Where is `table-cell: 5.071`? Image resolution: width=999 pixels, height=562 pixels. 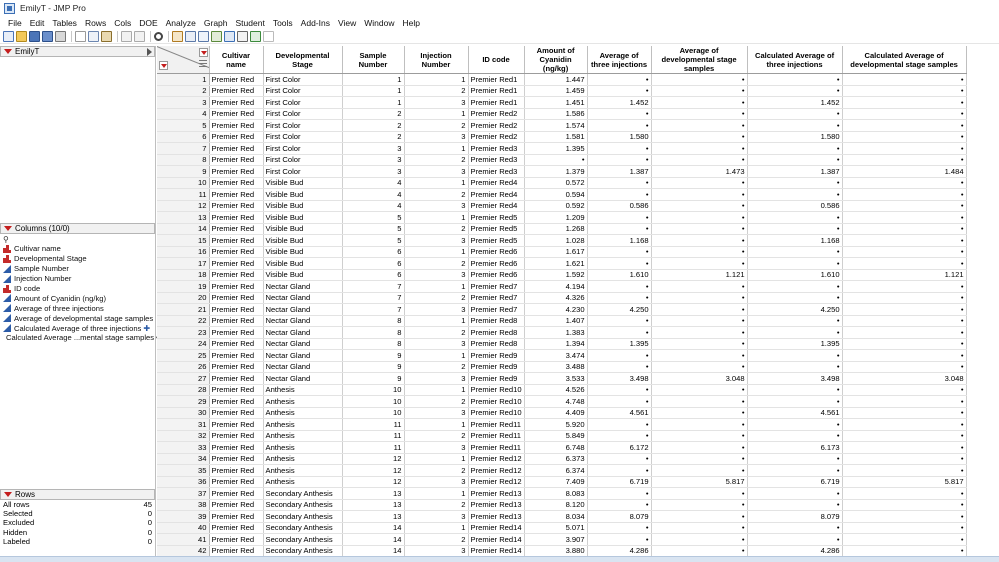
table-cell: 5.071 is located at coordinates (556, 528).